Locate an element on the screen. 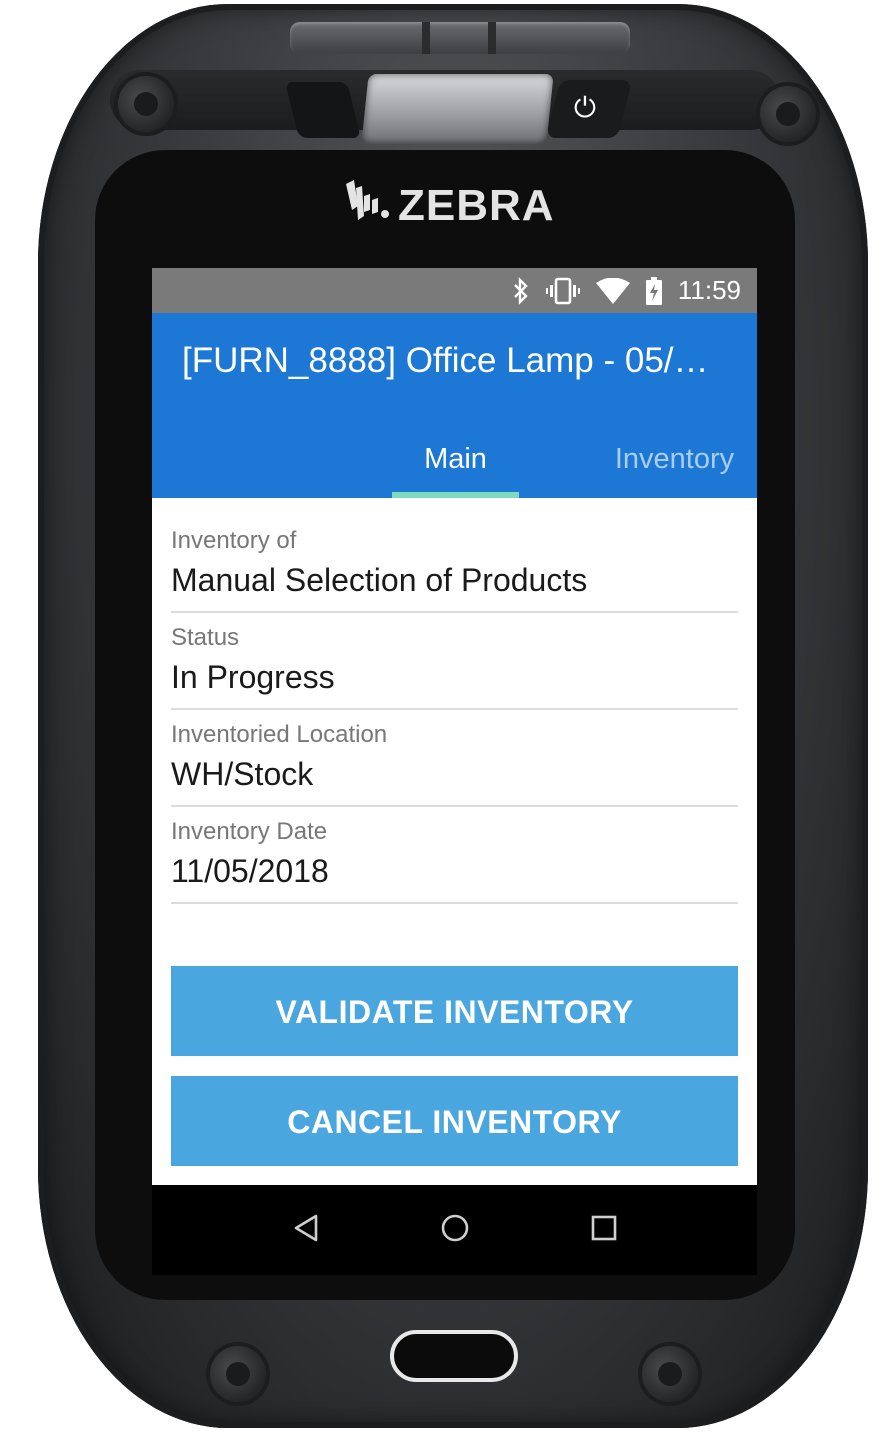  tab-selected-indicator is located at coordinates (455, 495).